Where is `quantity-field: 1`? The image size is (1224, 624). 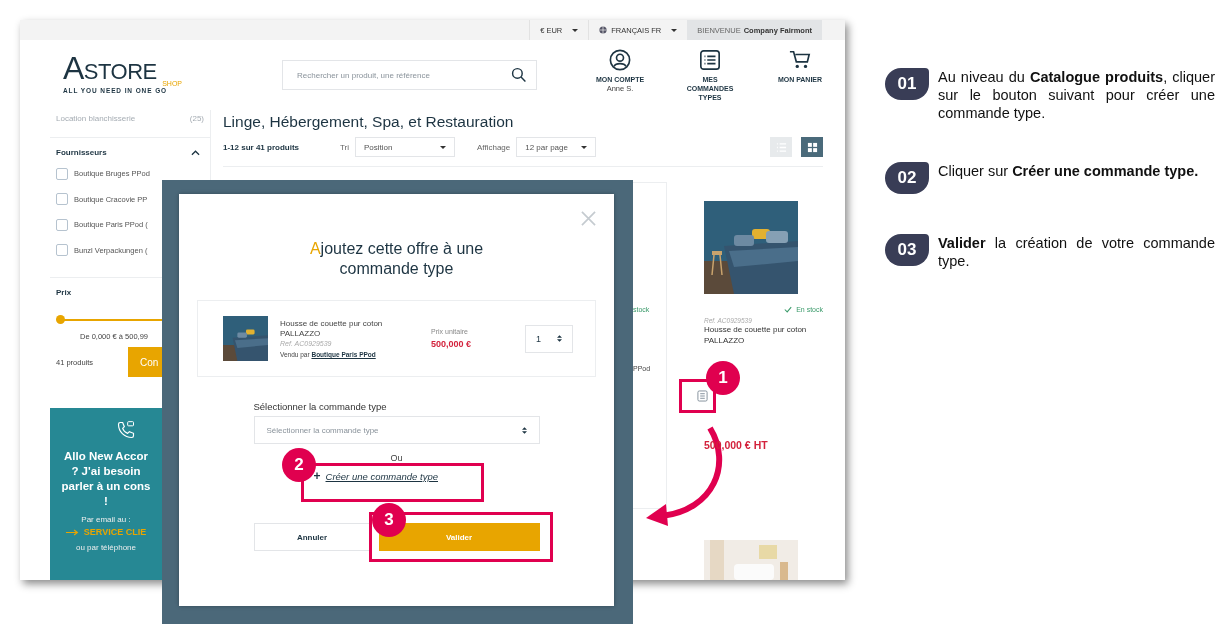
quantity-field: 1 is located at coordinates (549, 338).